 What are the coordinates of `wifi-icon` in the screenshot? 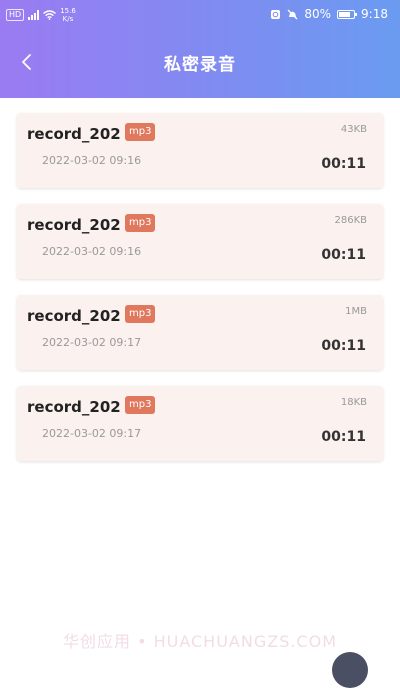 It's located at (50, 15).